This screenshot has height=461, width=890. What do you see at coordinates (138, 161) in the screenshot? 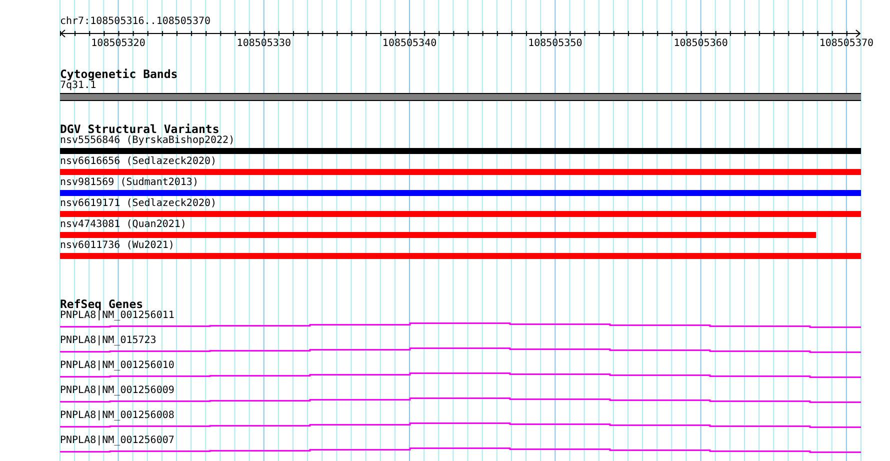
I see `variant-label: nsv6616656 (Sedlazeck2020)` at bounding box center [138, 161].